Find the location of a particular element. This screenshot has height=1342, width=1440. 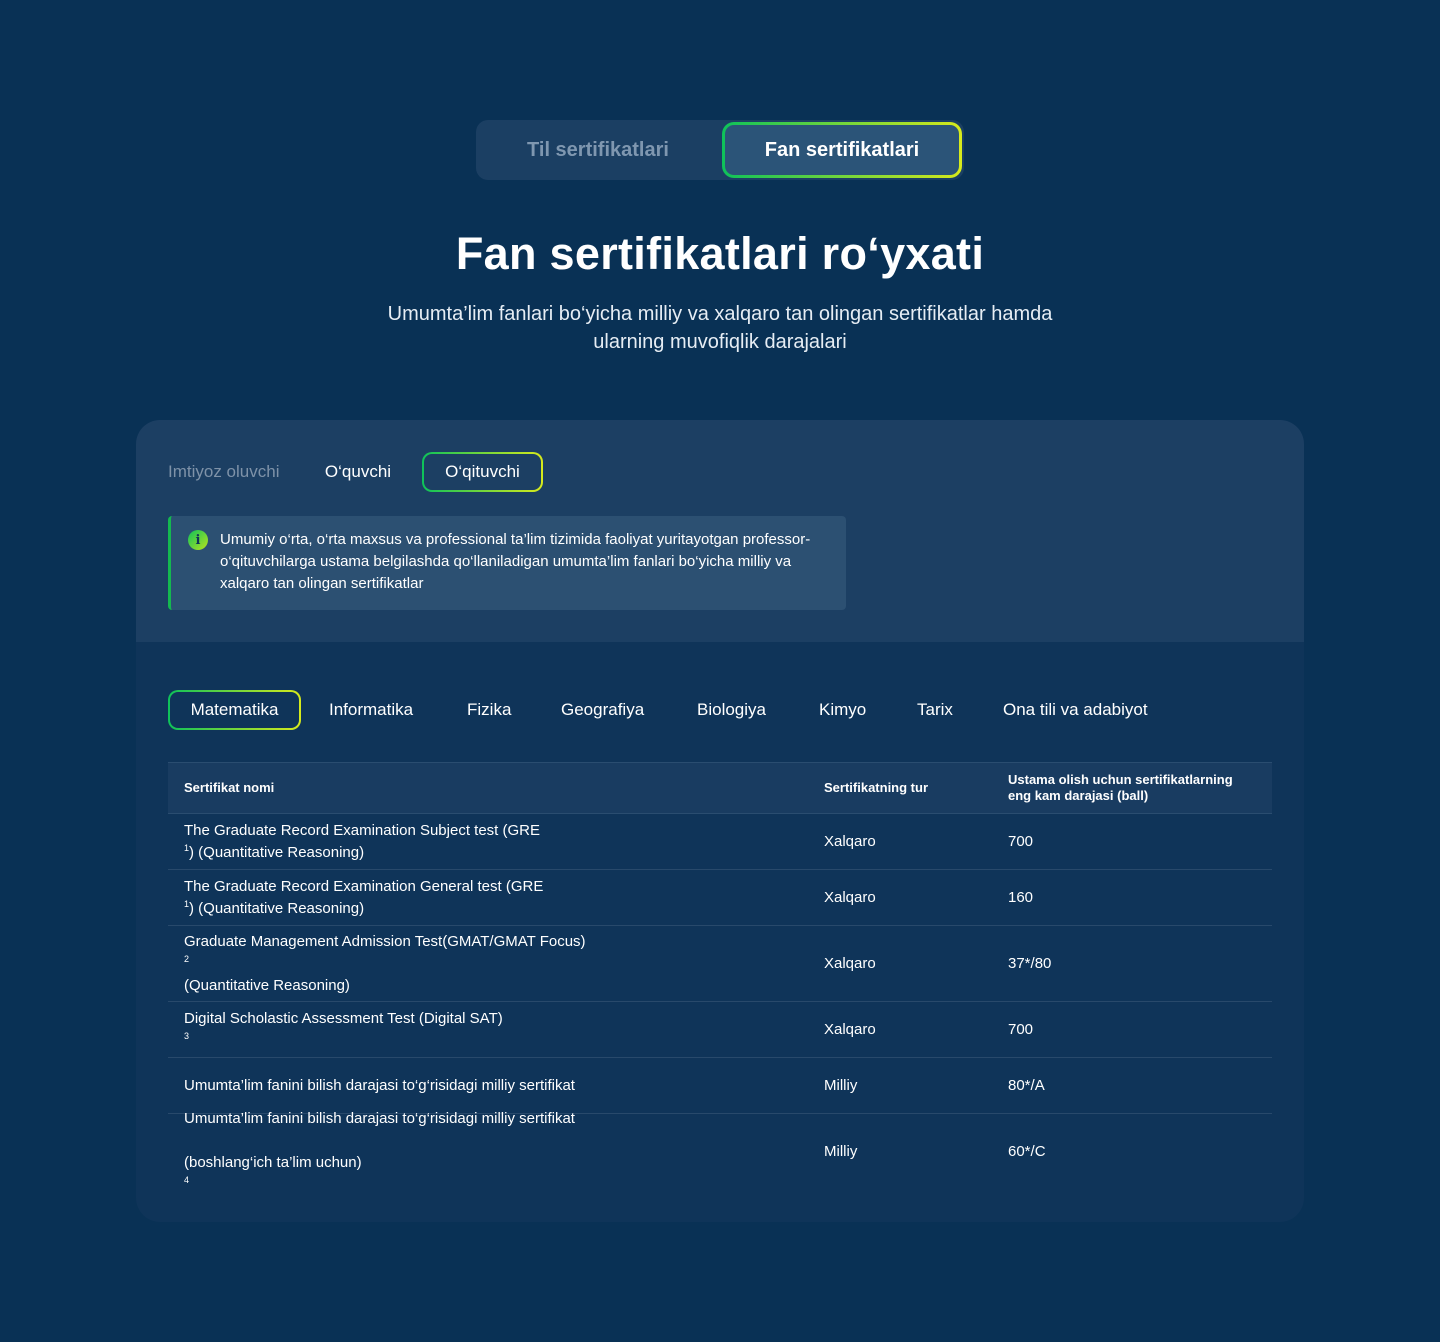

cell-min-score: 37*/80 is located at coordinates (1030, 963).